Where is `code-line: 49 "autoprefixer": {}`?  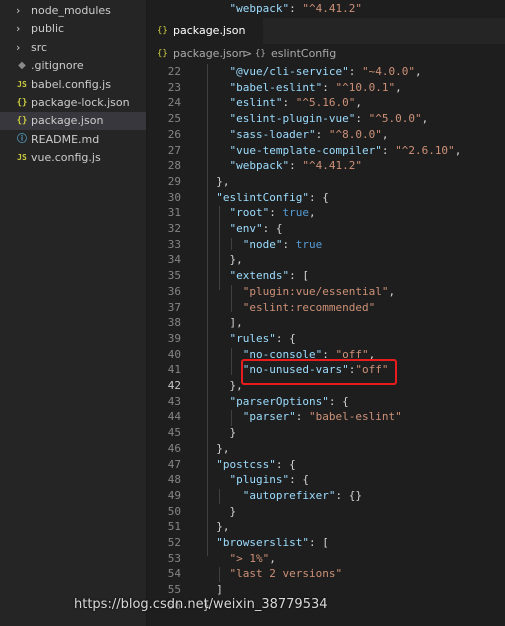
code-line: 49 "autoprefixer": {} is located at coordinates (326, 496).